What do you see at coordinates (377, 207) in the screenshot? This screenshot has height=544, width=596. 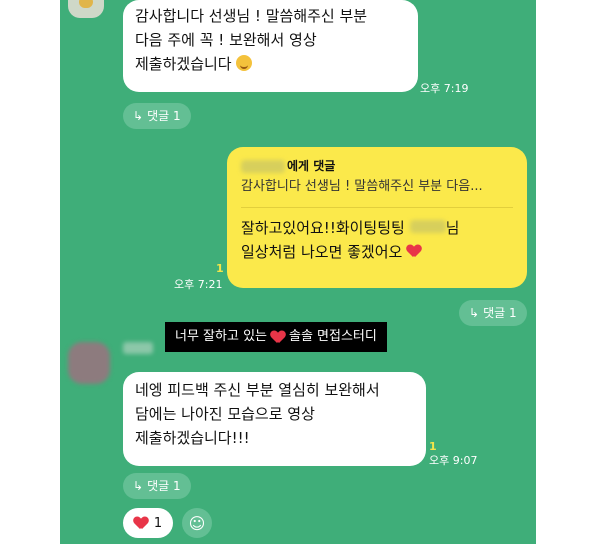 I see `divider` at bounding box center [377, 207].